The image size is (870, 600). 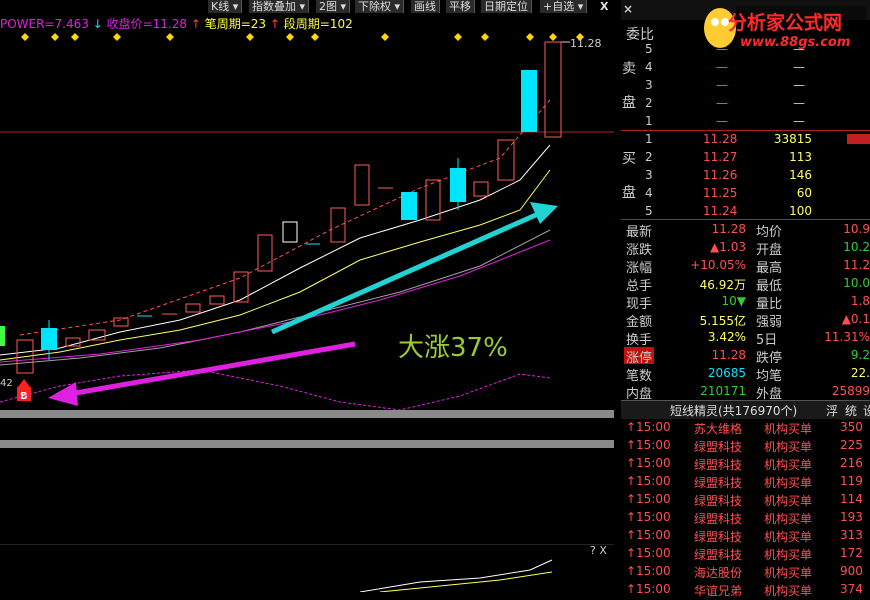 What do you see at coordinates (649, 49) in the screenshot?
I see `ask-level: 5` at bounding box center [649, 49].